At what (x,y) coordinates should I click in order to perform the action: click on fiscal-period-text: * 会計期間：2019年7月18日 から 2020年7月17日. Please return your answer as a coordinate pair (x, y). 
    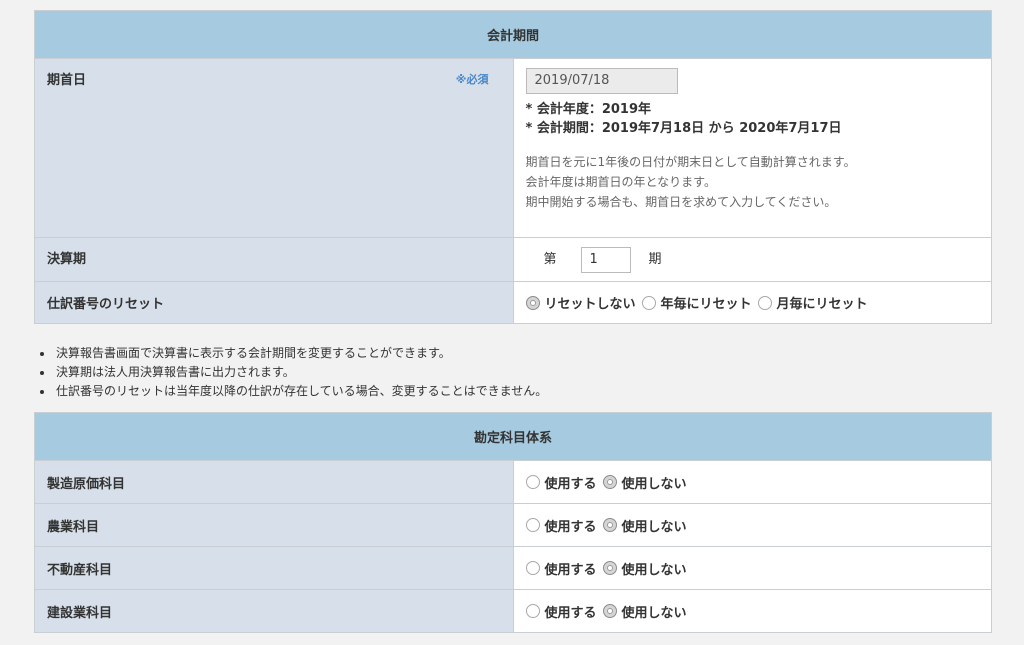
    Looking at the image, I should click on (683, 128).